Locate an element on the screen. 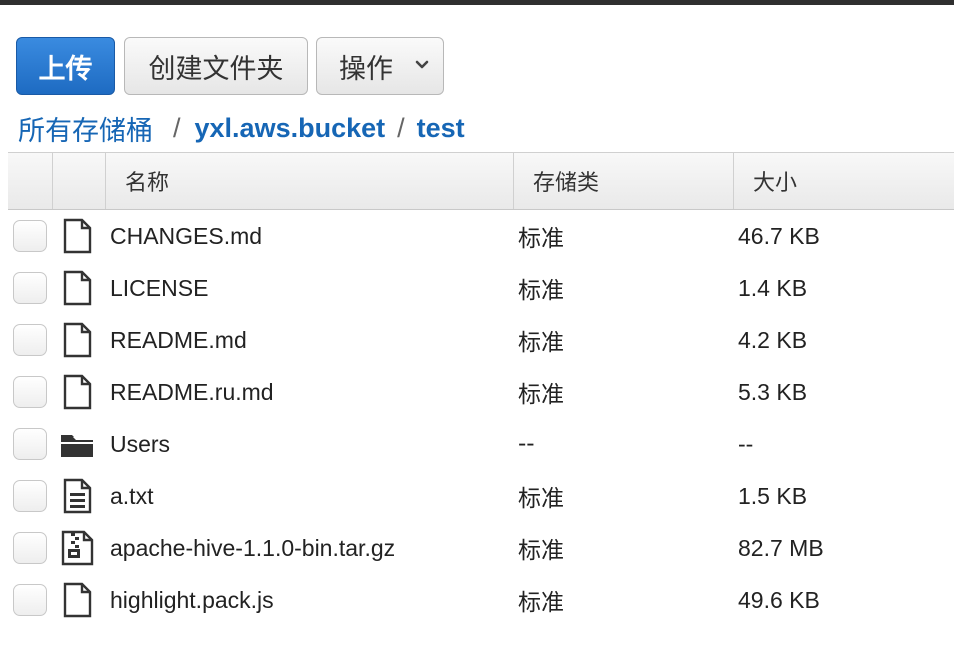 This screenshot has width=954, height=666. object-size: 1.4 KB is located at coordinates (773, 287).